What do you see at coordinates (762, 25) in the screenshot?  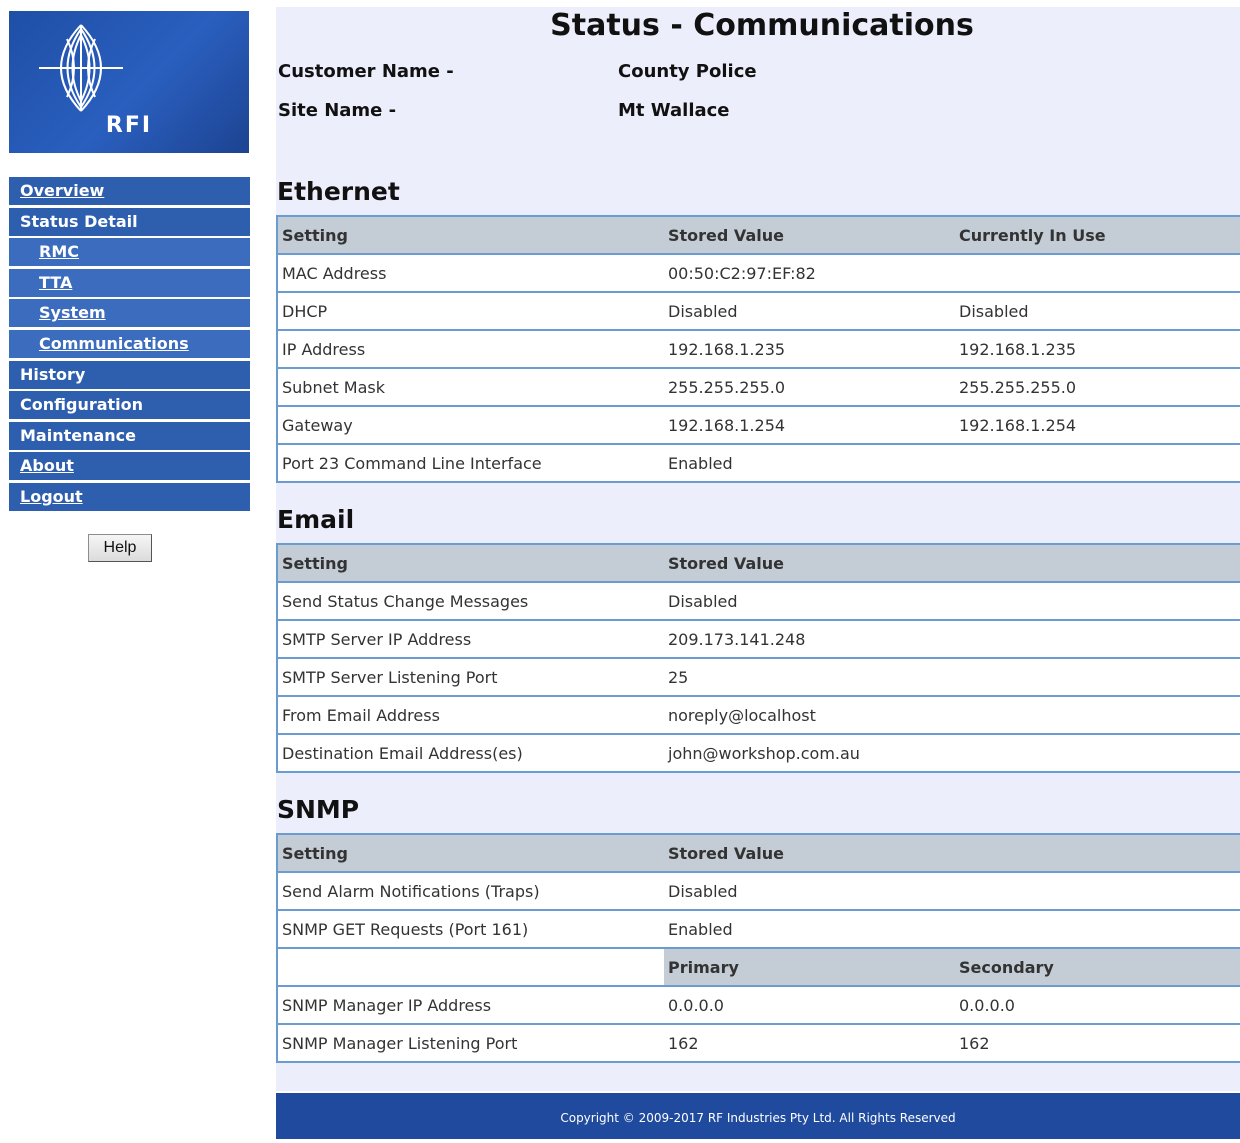 I see `page-title: Status - Communications` at bounding box center [762, 25].